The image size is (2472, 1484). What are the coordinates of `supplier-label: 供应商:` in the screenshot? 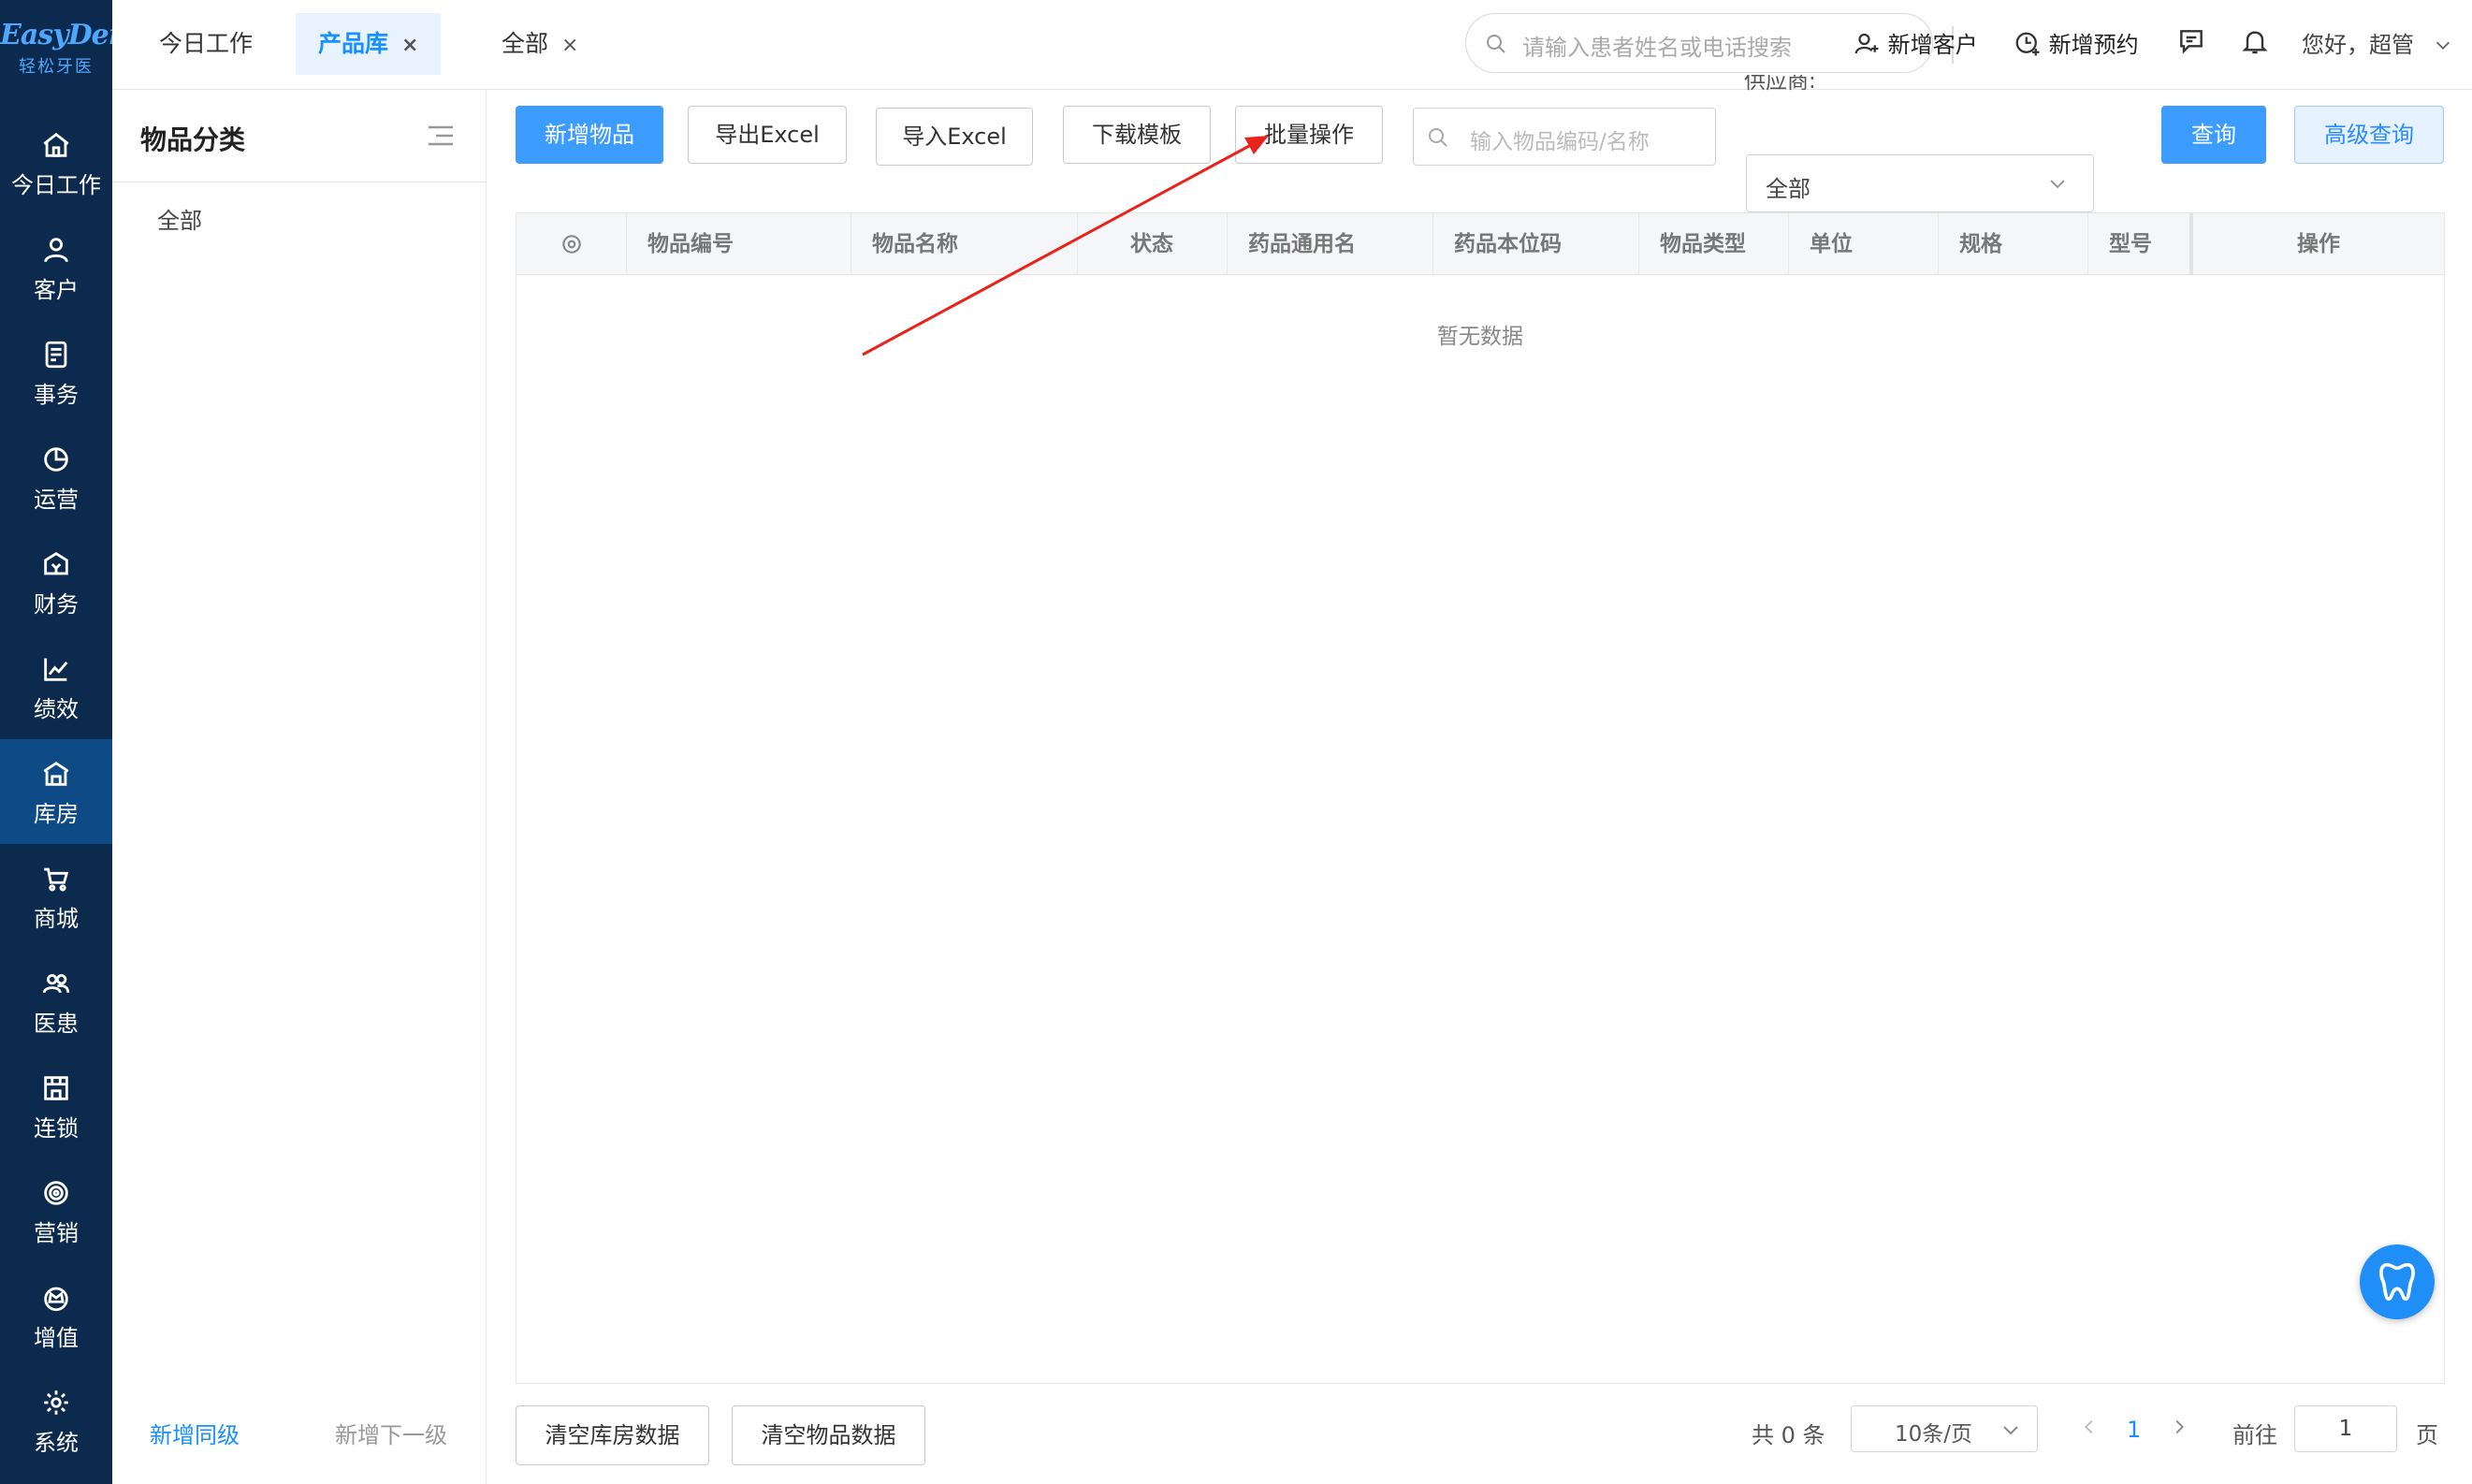 It's located at (1780, 84).